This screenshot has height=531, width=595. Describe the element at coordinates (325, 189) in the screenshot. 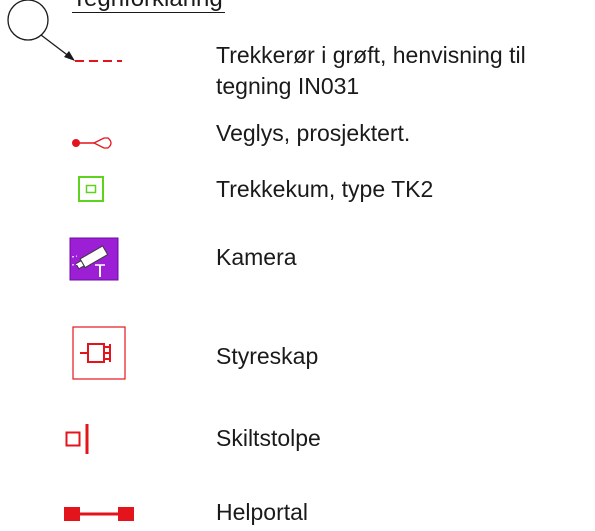

I see `trekkekum-label: Trekkekum, type TK2` at that location.